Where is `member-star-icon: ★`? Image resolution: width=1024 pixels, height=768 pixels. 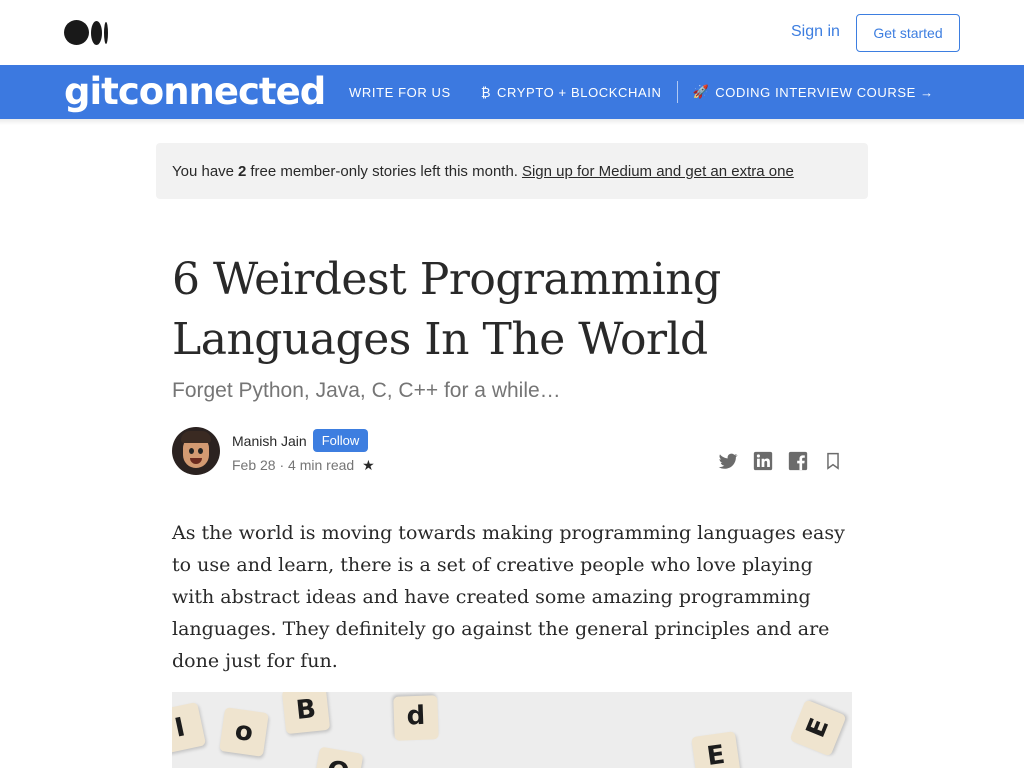
member-star-icon: ★ is located at coordinates (368, 465).